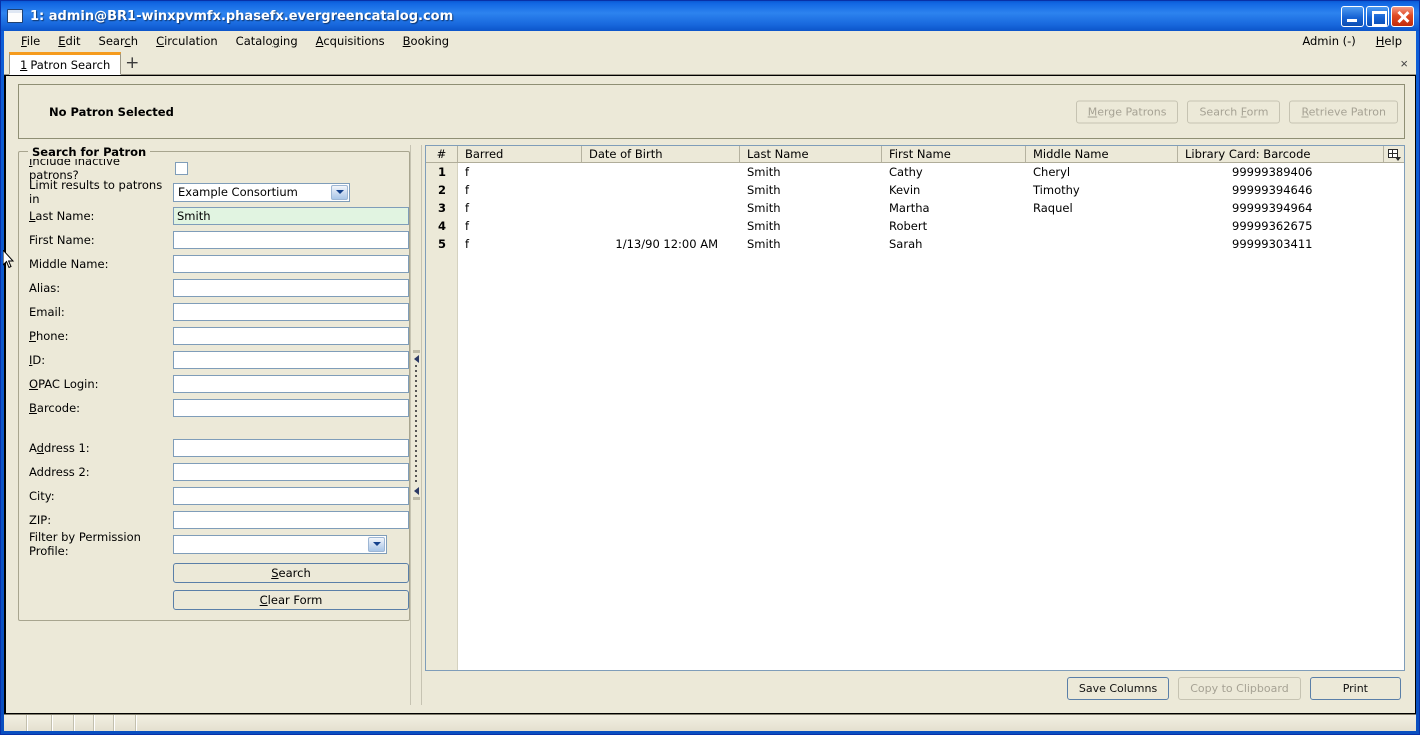 The height and width of the screenshot is (735, 1420). What do you see at coordinates (1056, 190) in the screenshot?
I see `cell-middle-name: Timothy` at bounding box center [1056, 190].